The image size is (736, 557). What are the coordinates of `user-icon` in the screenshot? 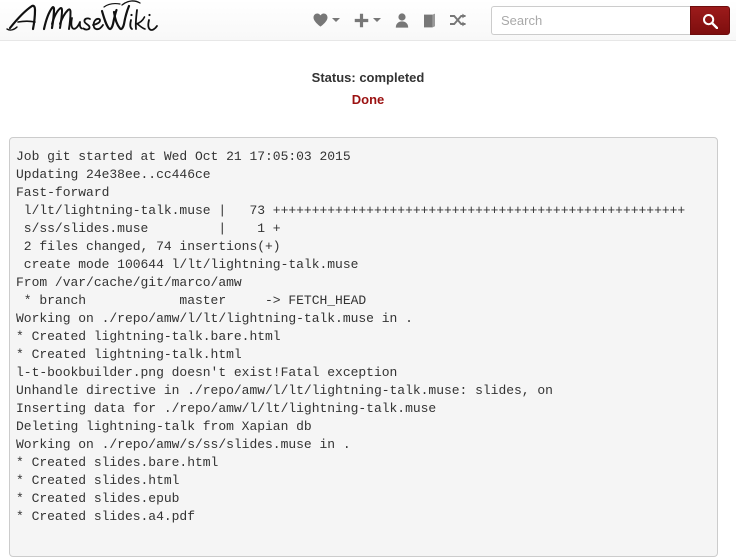 It's located at (401, 20).